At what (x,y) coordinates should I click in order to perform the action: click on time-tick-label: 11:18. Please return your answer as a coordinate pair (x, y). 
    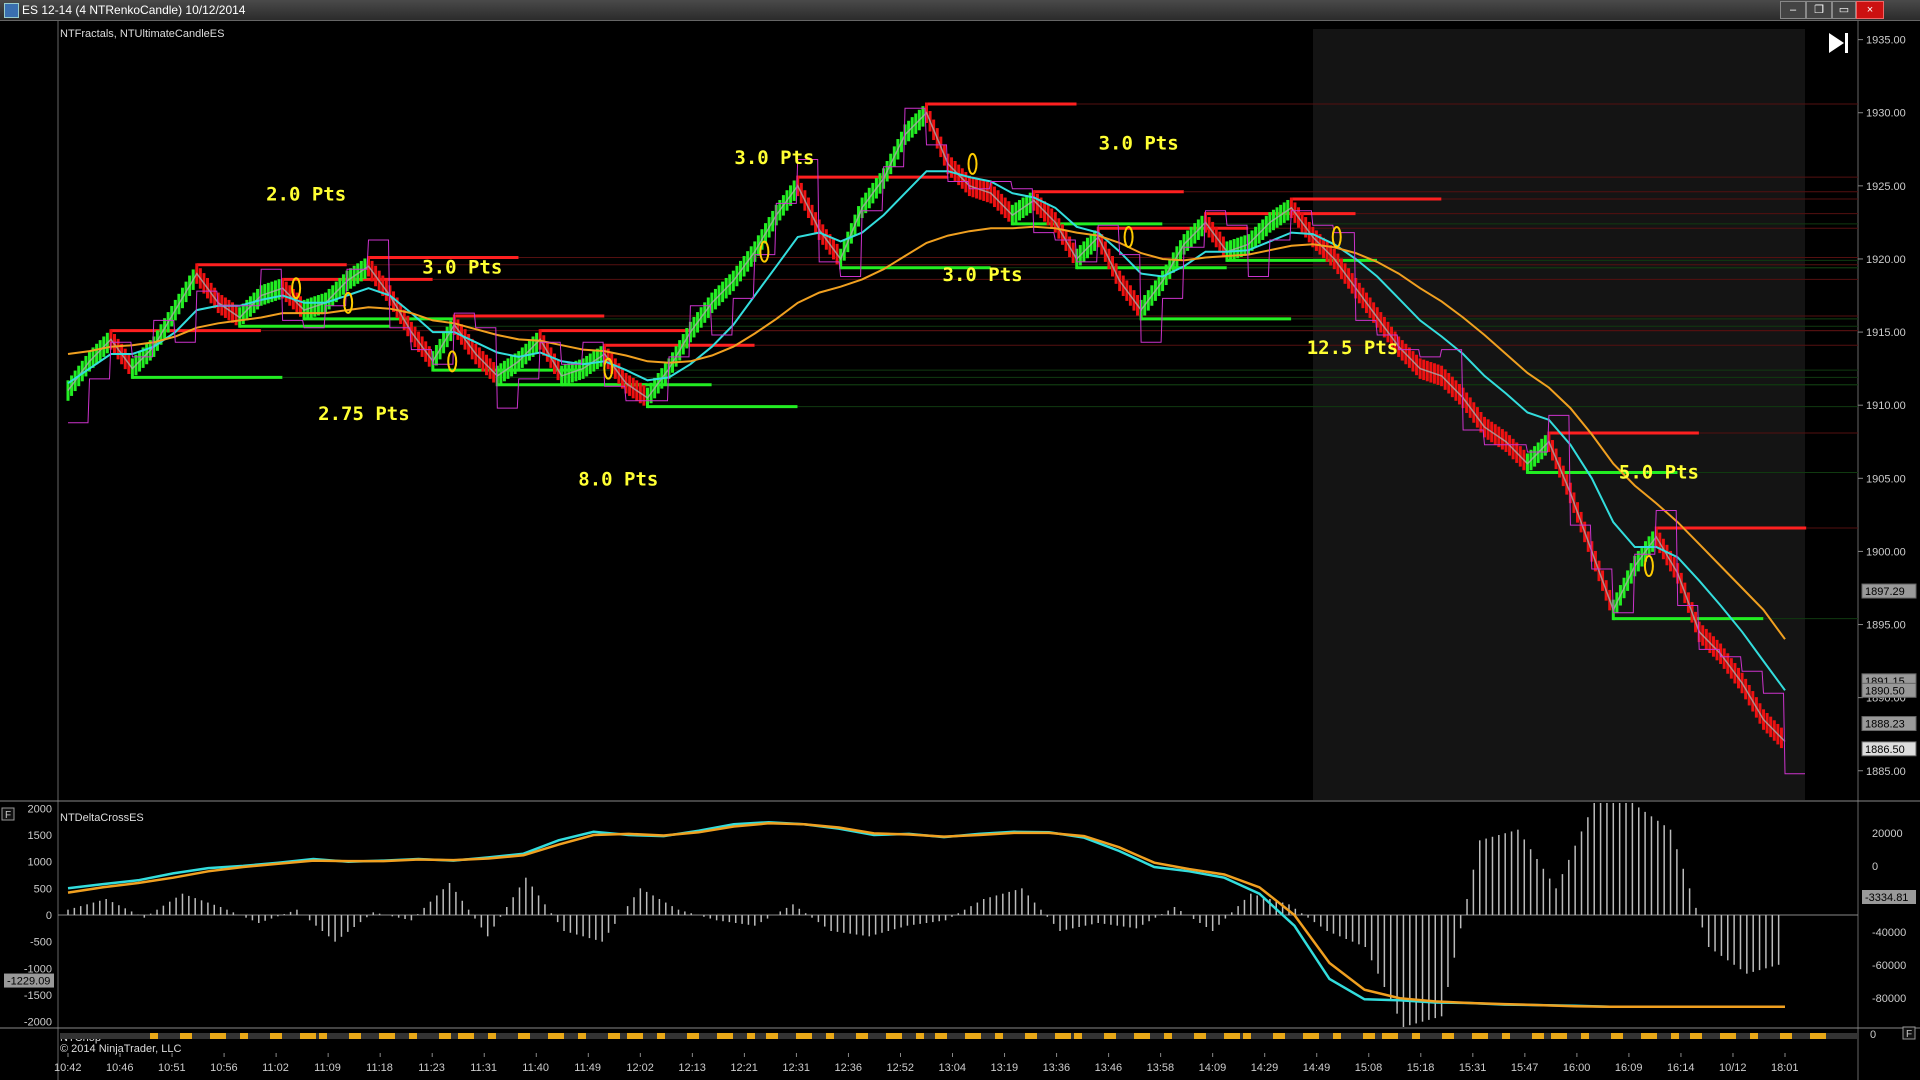
    Looking at the image, I should click on (379, 1068).